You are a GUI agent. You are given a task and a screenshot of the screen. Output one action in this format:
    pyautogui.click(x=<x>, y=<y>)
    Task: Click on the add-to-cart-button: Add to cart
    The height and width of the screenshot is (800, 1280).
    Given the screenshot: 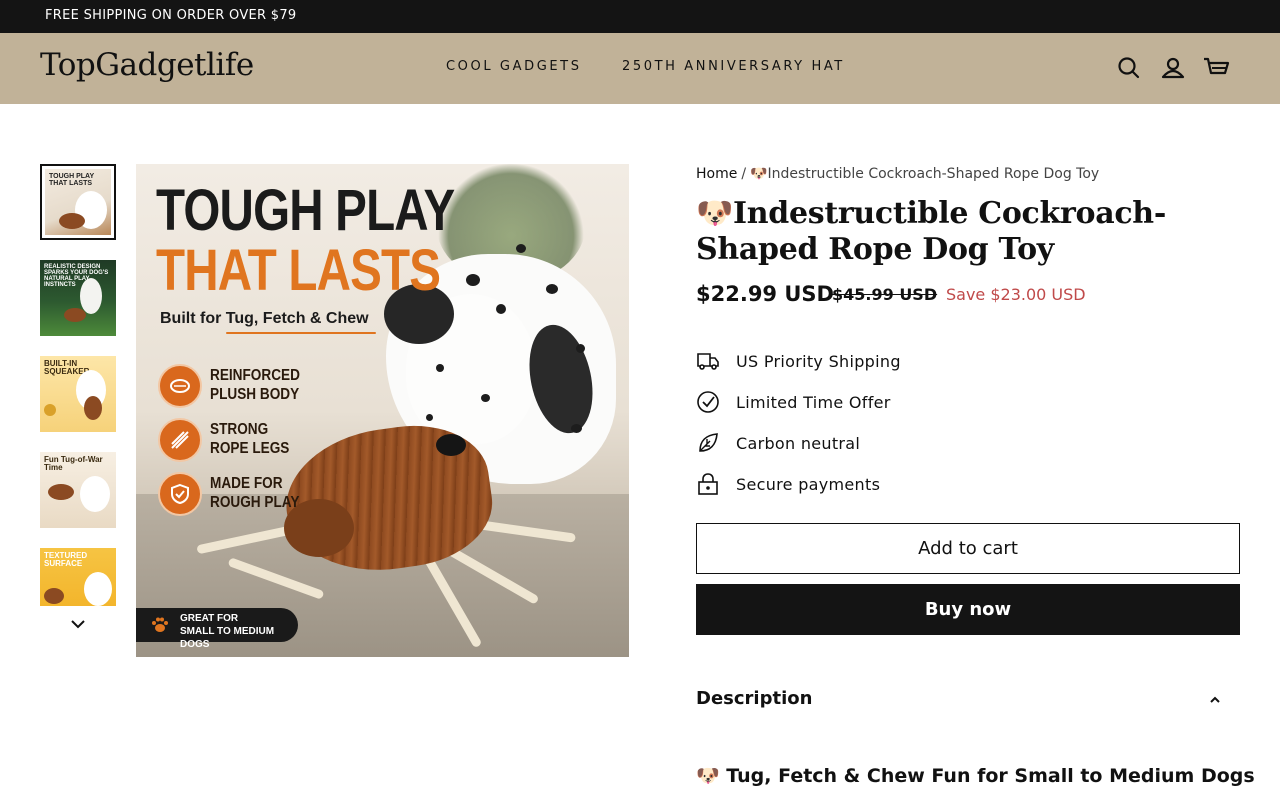 What is the action you would take?
    pyautogui.click(x=968, y=548)
    